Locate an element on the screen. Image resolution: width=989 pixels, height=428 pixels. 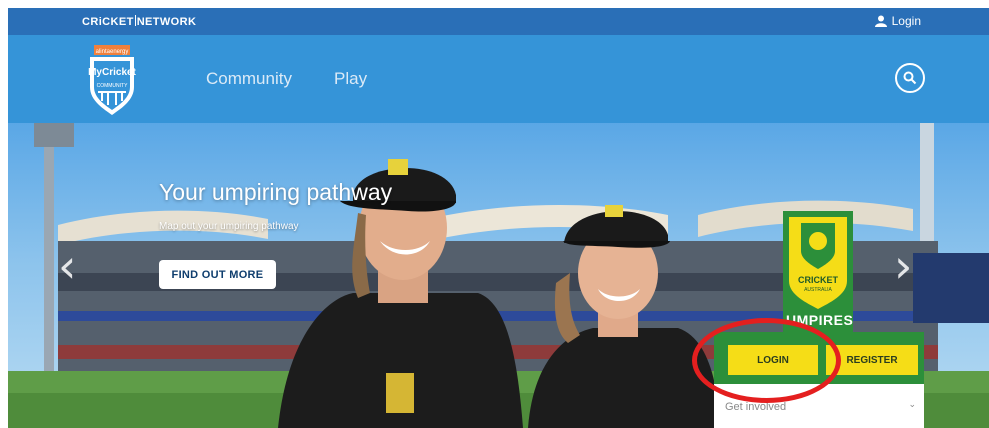
hero-title: Your umpiring pathway is located at coordinates (276, 192).